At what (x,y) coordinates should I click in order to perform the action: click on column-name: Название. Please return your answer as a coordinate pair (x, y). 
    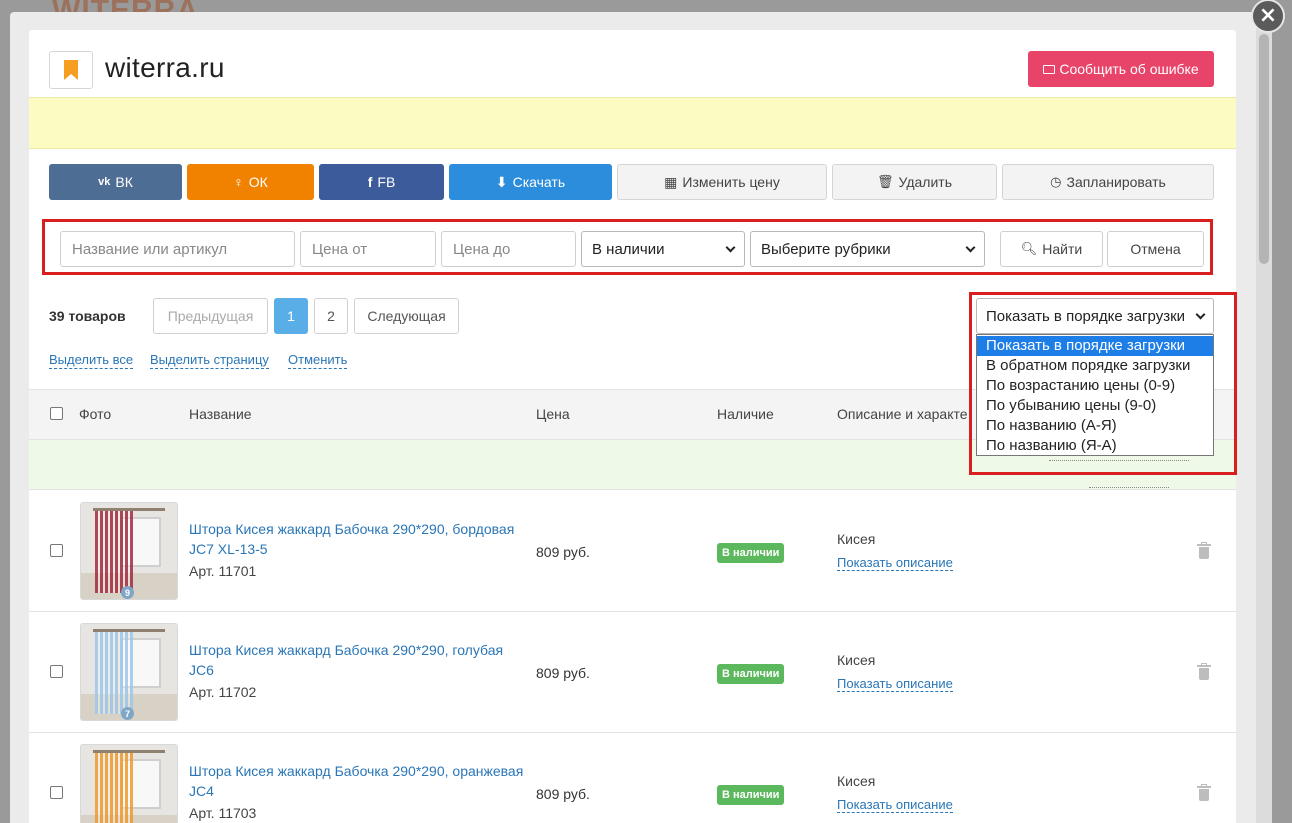
    Looking at the image, I should click on (220, 414).